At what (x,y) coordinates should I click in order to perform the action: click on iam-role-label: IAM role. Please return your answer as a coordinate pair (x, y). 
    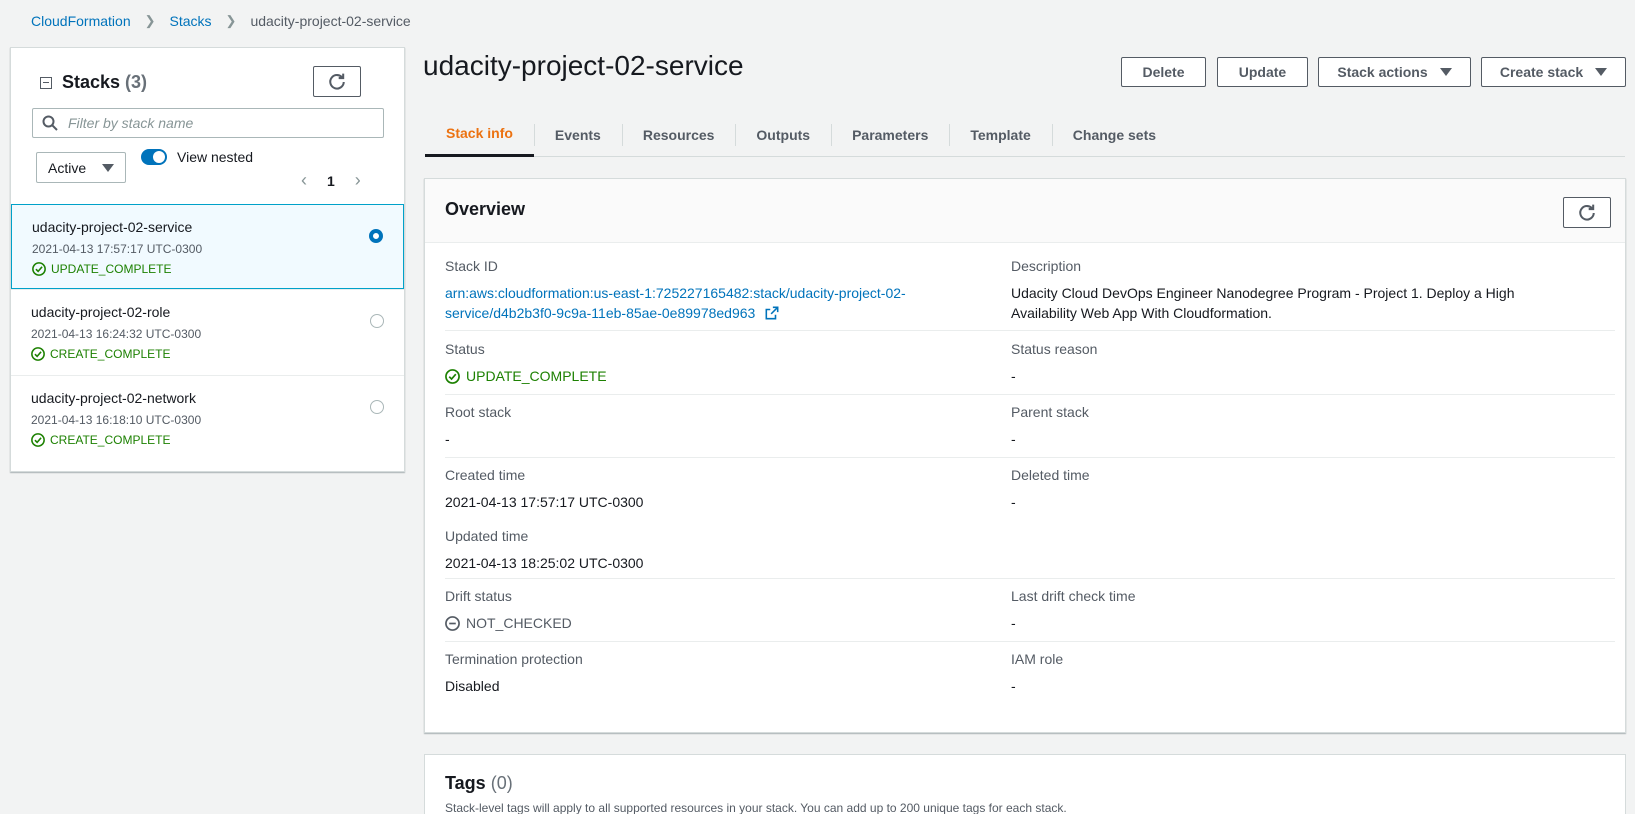
    Looking at the image, I should click on (1037, 659).